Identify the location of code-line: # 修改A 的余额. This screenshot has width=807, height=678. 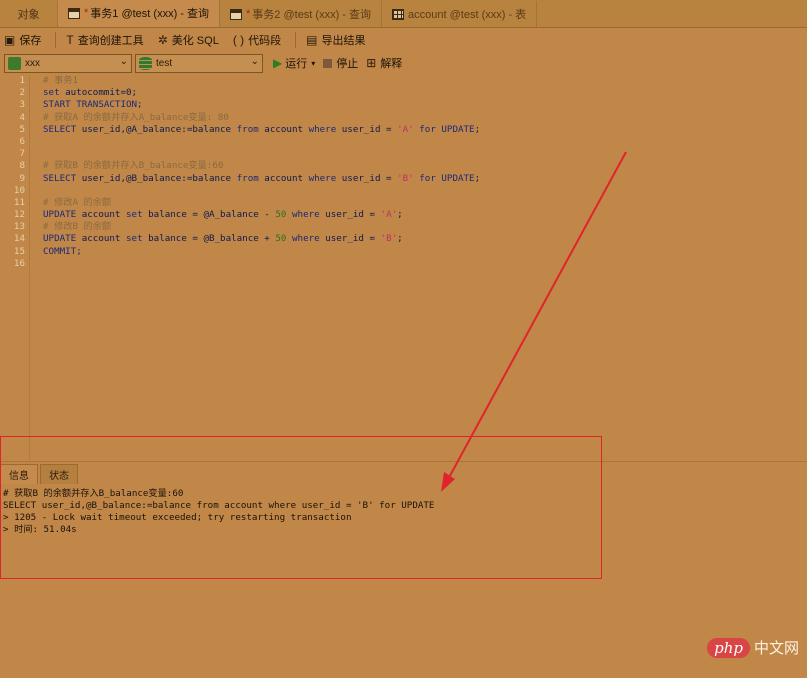
(261, 203).